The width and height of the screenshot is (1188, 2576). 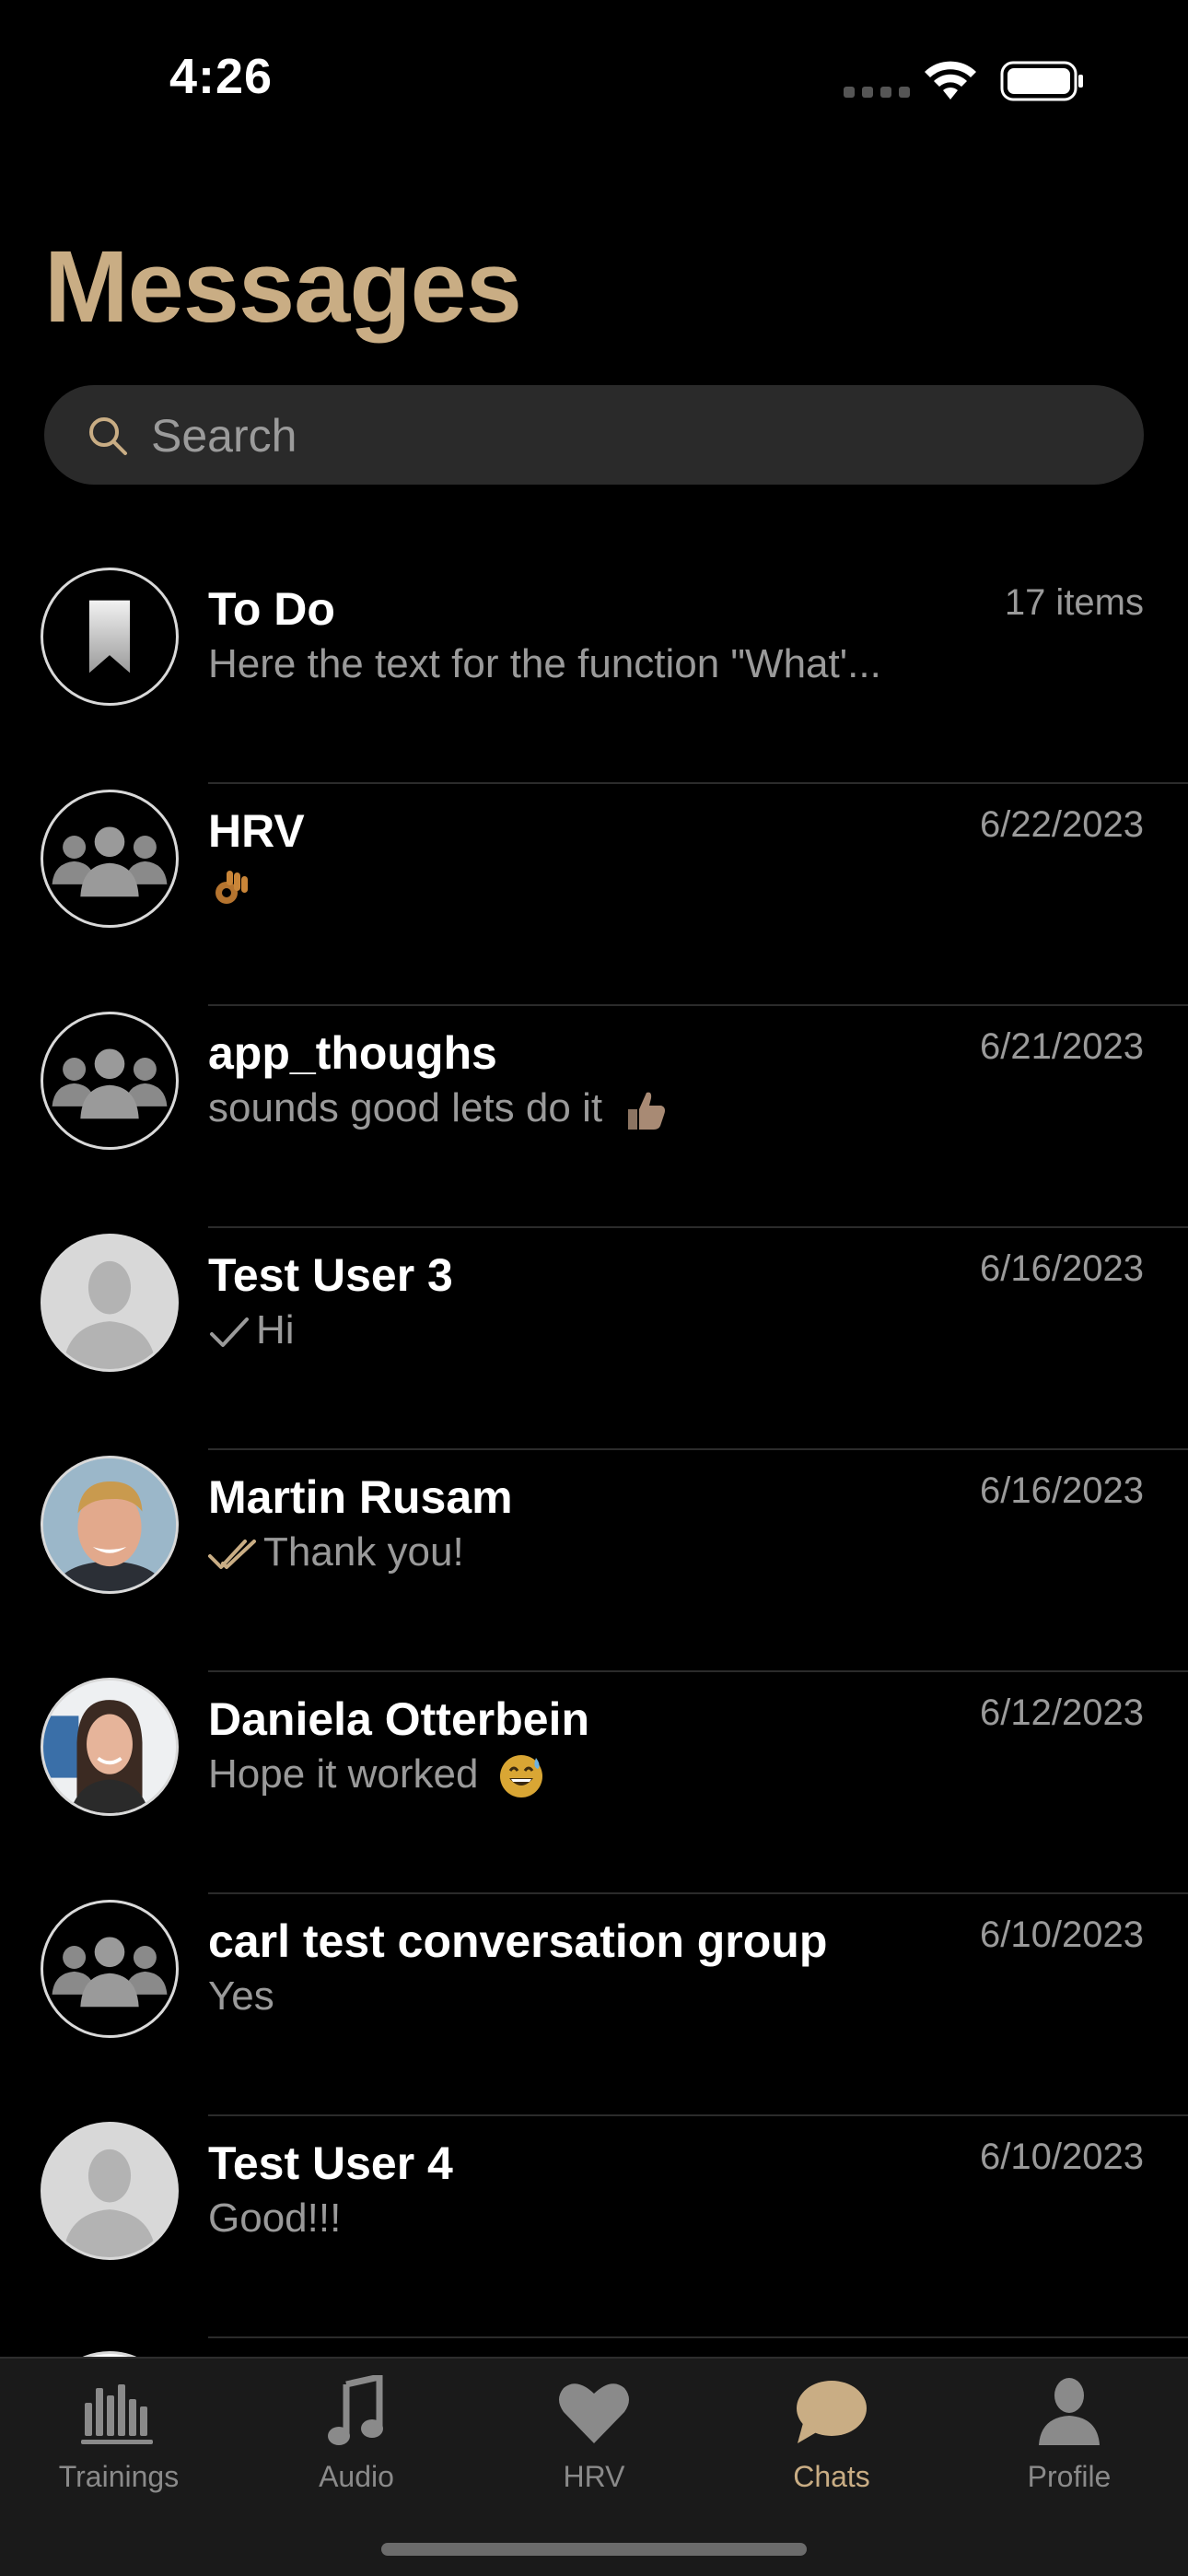 What do you see at coordinates (221, 76) in the screenshot?
I see `status-time: 4:26` at bounding box center [221, 76].